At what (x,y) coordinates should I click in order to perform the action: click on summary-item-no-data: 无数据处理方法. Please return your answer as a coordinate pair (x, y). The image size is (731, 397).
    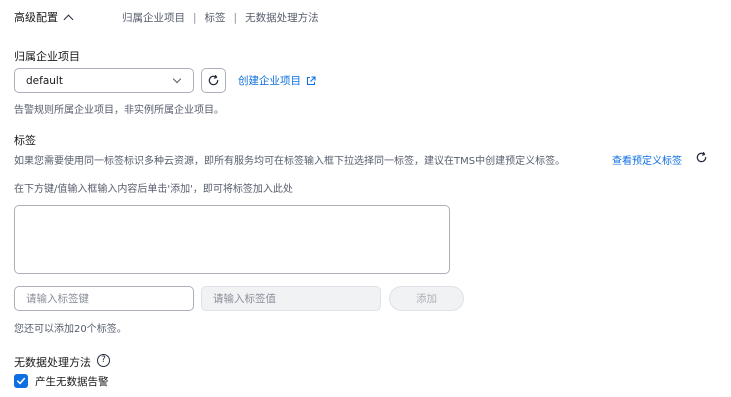
    Looking at the image, I should click on (282, 18).